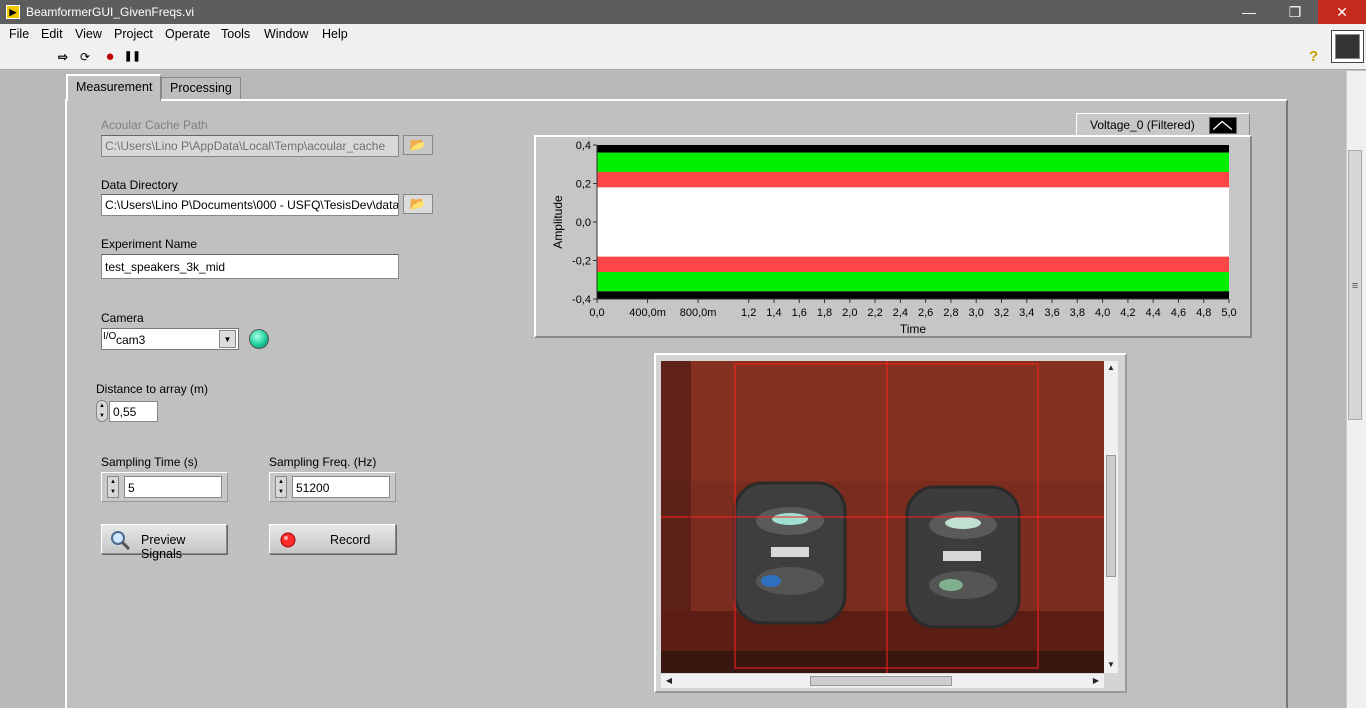 This screenshot has height=708, width=1366. I want to click on x-tick-label: 4,0, so click(1102, 313).